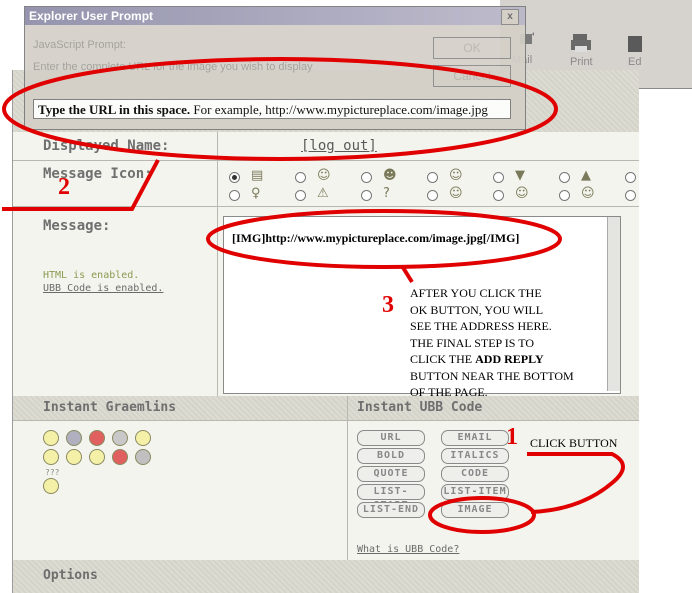 The width and height of the screenshot is (692, 593). What do you see at coordinates (472, 342) in the screenshot?
I see `step3-line: THE FINAL STEP IS TO` at bounding box center [472, 342].